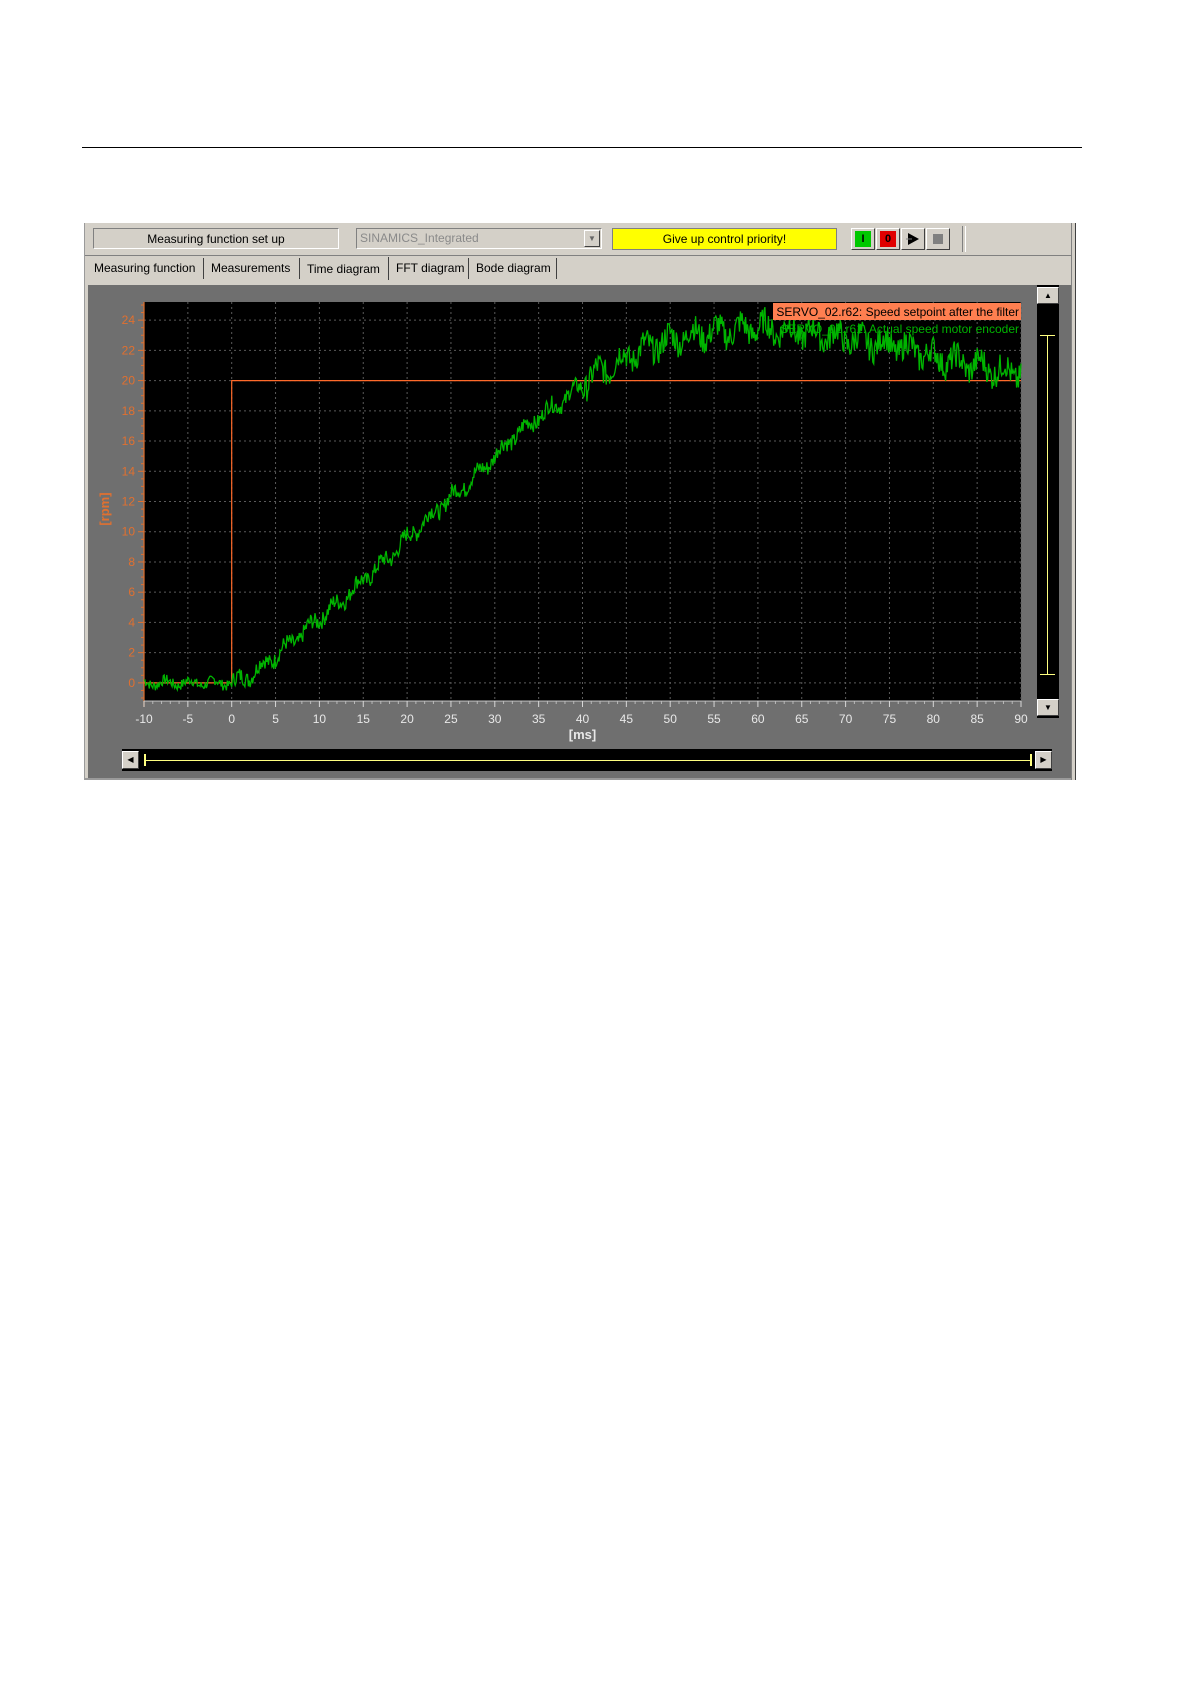 Image resolution: width=1190 pixels, height=1684 pixels. I want to click on off-label: 0, so click(888, 239).